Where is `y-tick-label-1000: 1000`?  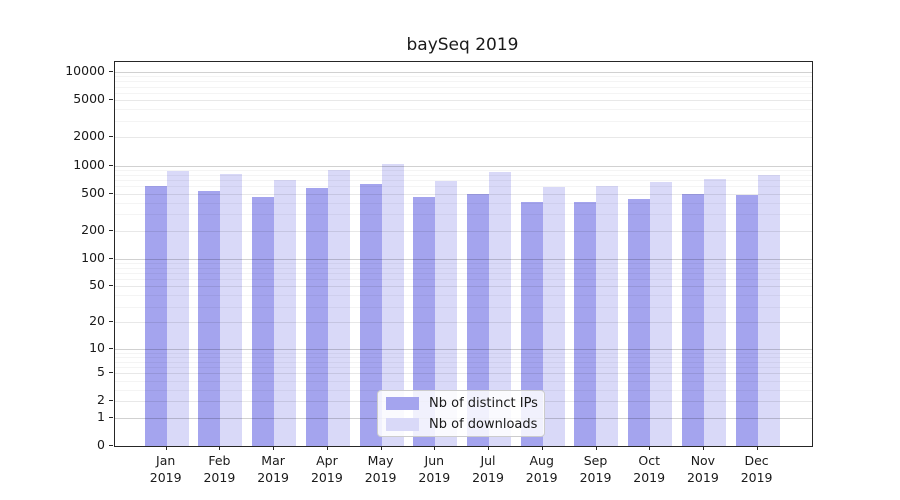 y-tick-label-1000: 1000 is located at coordinates (89, 164).